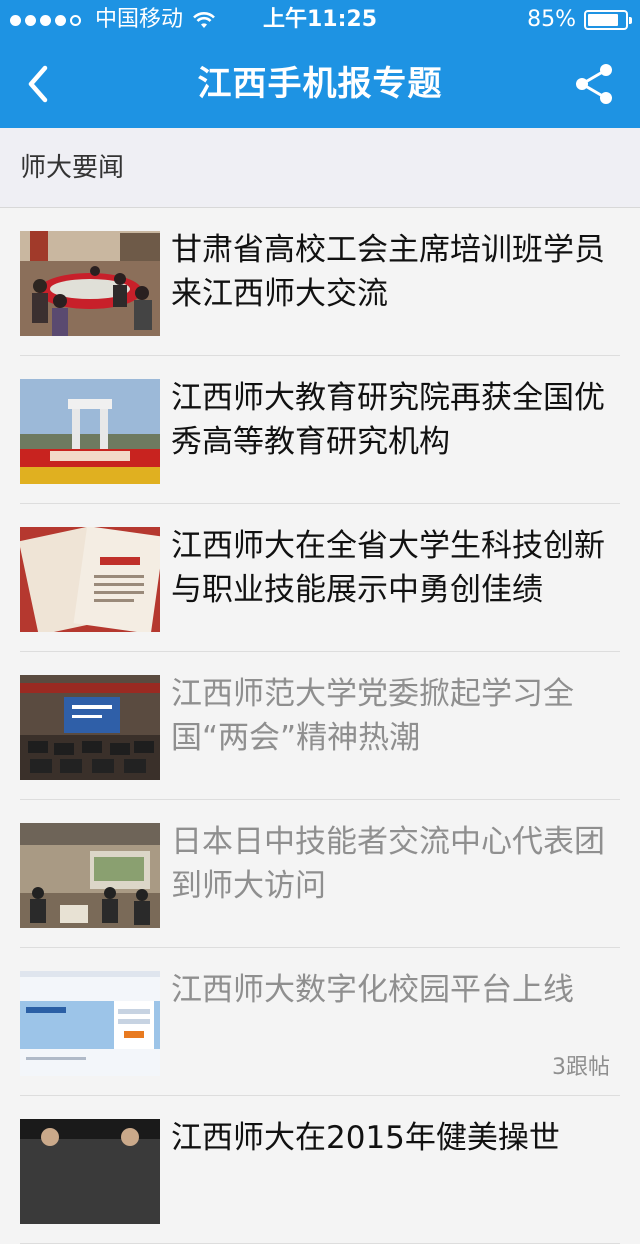  What do you see at coordinates (365, 1138) in the screenshot?
I see `article-title: 江西师大在2015年健美操世` at bounding box center [365, 1138].